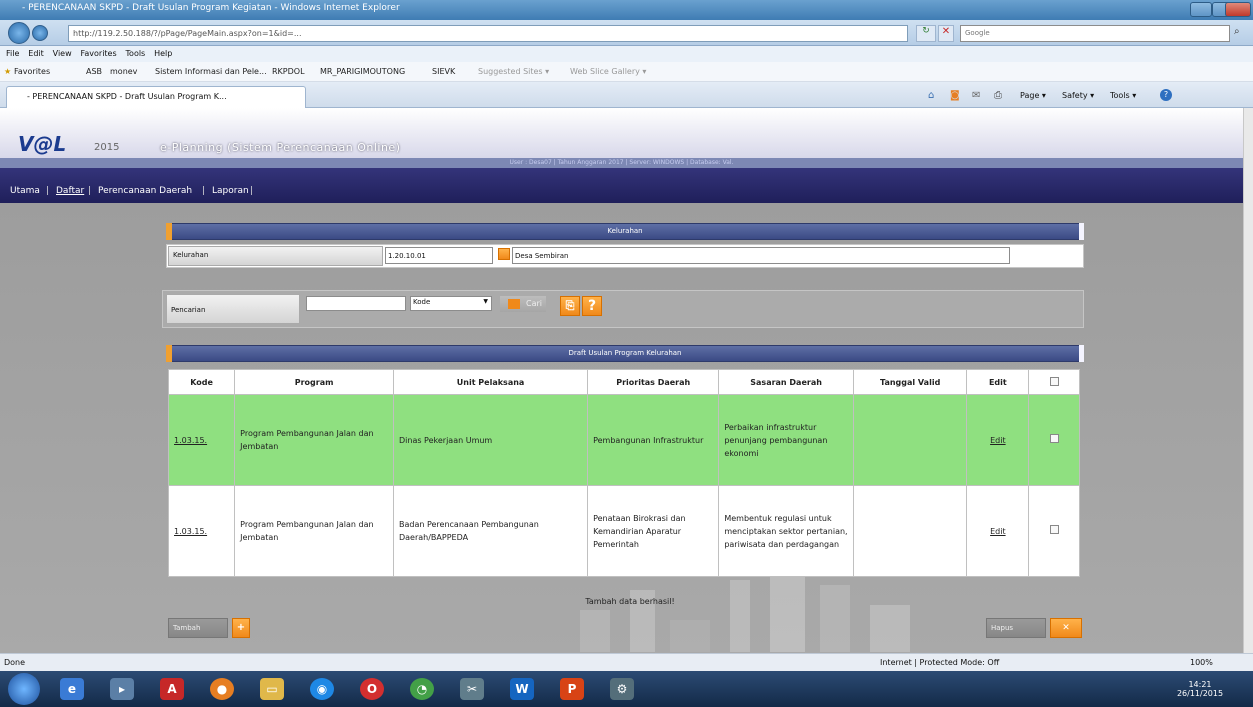 The height and width of the screenshot is (707, 1253). I want to click on search-input: Google, so click(1095, 33).